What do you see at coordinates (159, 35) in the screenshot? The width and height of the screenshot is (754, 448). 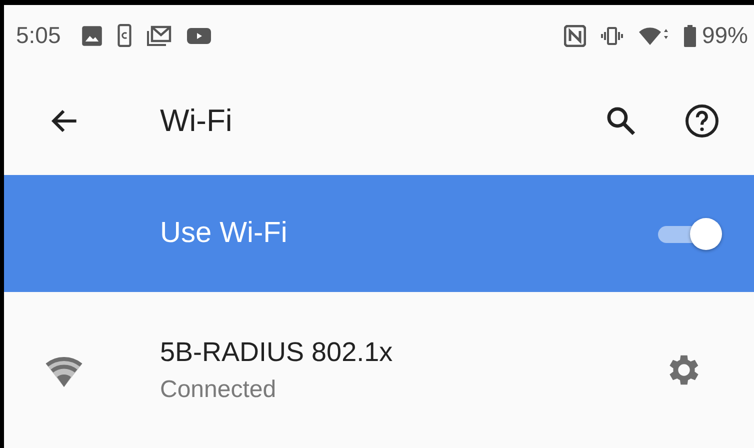 I see `mail-notification-icon` at bounding box center [159, 35].